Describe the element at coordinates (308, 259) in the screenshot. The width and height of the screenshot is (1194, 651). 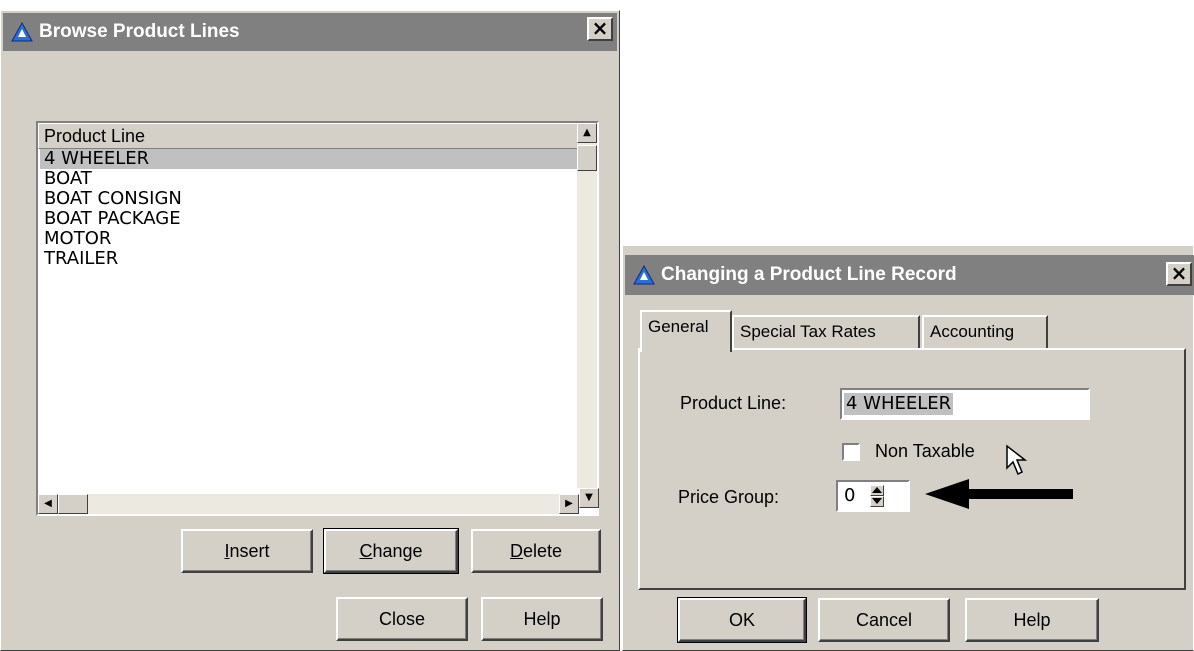
I see `list-item: TRAILER` at that location.